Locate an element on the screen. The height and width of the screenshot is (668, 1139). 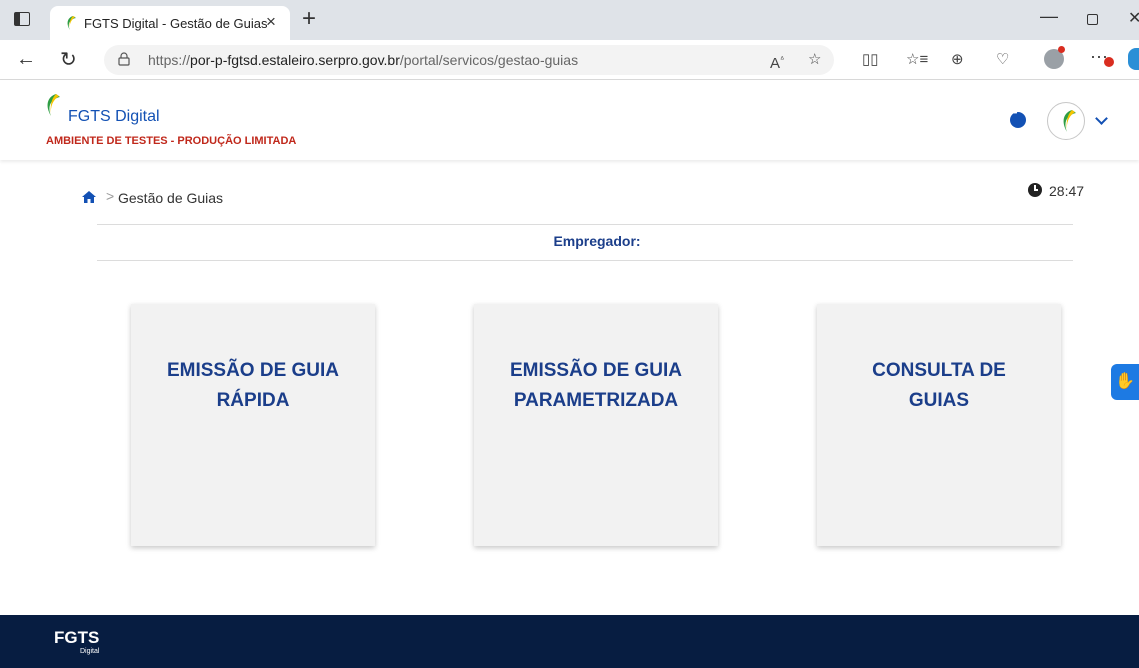
browser-tab-bar: FGTS Digital - Gestão de Guias × + — ✕ is located at coordinates (569, 20).